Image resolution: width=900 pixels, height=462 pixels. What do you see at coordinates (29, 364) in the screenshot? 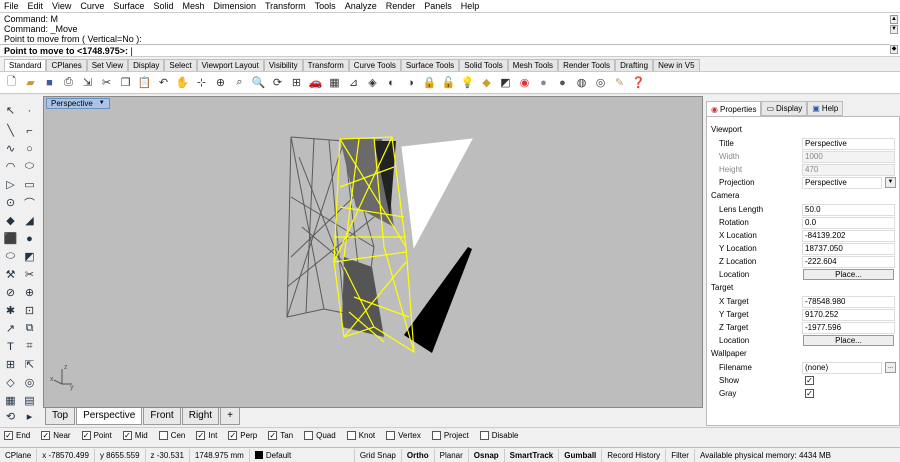
I see `scale-icon: ⇱` at bounding box center [29, 364].